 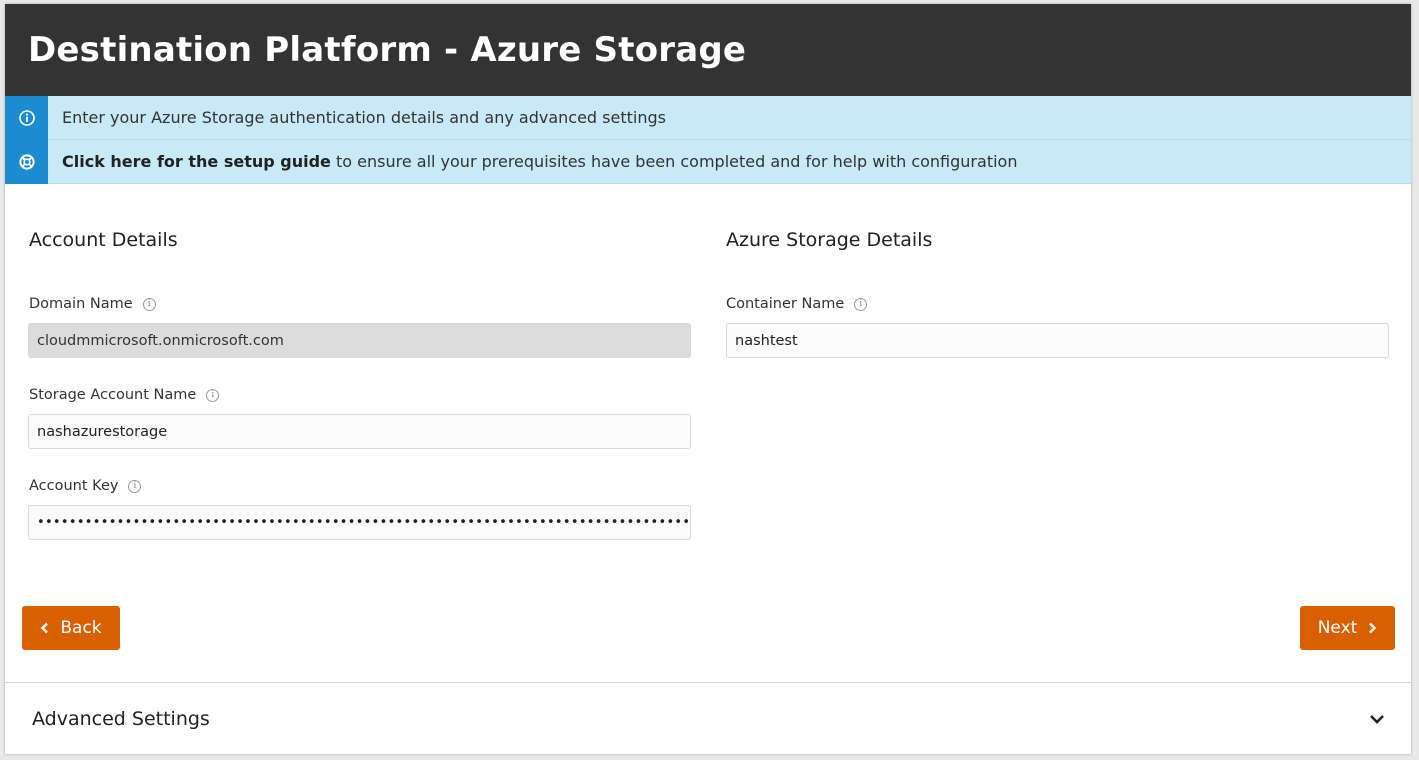 I want to click on next-button-label: Next, so click(x=1337, y=628).